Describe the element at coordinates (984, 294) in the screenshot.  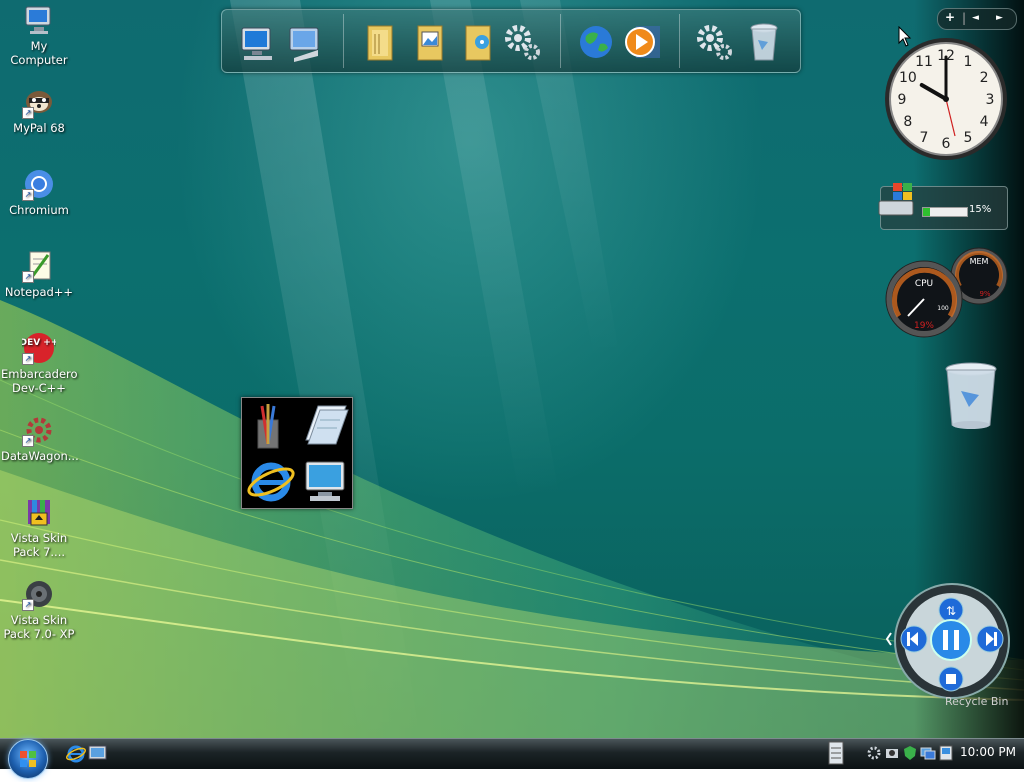
I see `mem-value: 9%` at that location.